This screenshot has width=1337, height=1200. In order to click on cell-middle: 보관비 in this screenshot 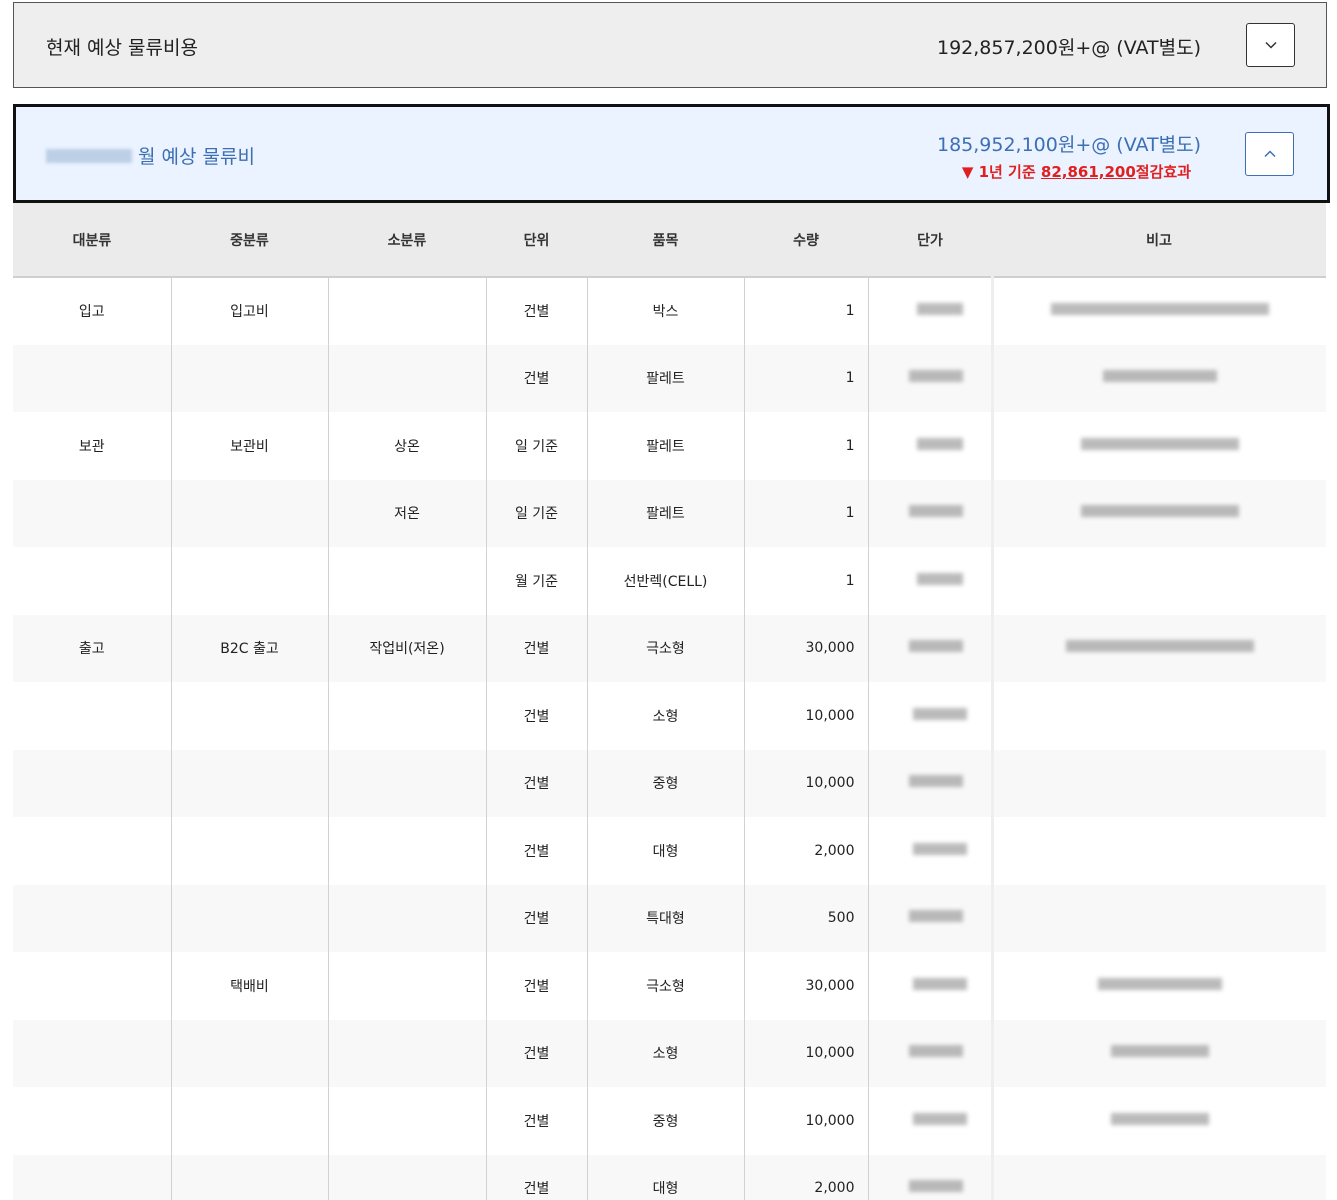, I will do `click(250, 446)`.